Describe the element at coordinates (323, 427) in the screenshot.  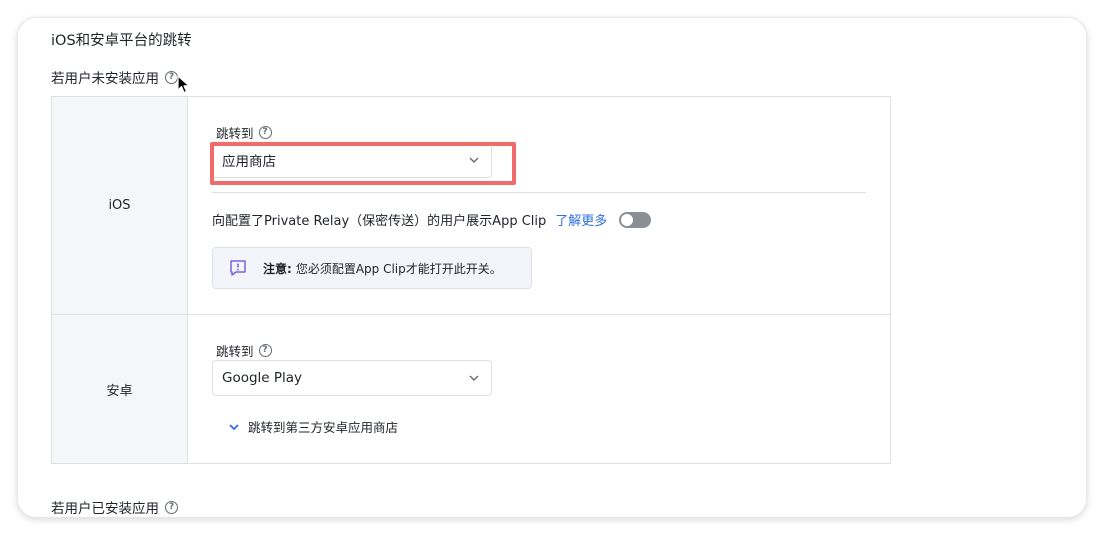
I see `third-party-store-label: 跳转到第三方安卓应用商店` at that location.